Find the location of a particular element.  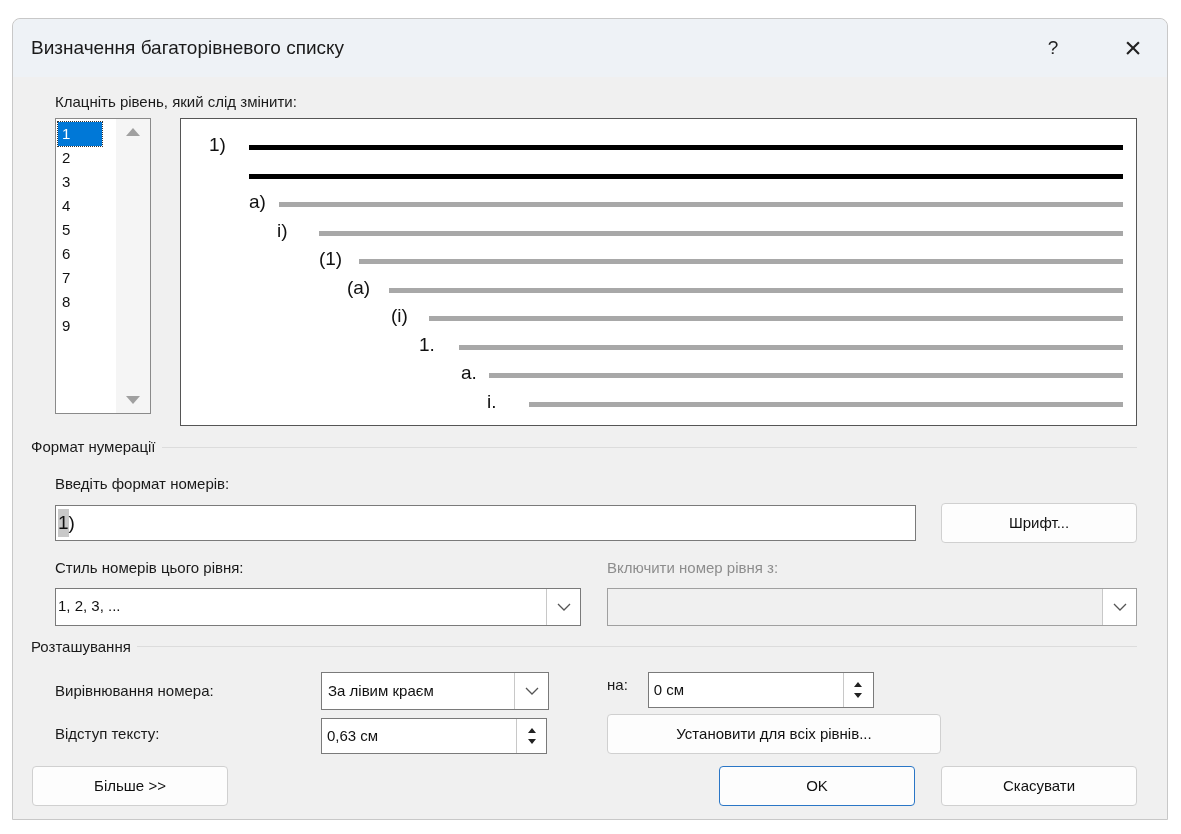

level-number: (i) is located at coordinates (399, 316).